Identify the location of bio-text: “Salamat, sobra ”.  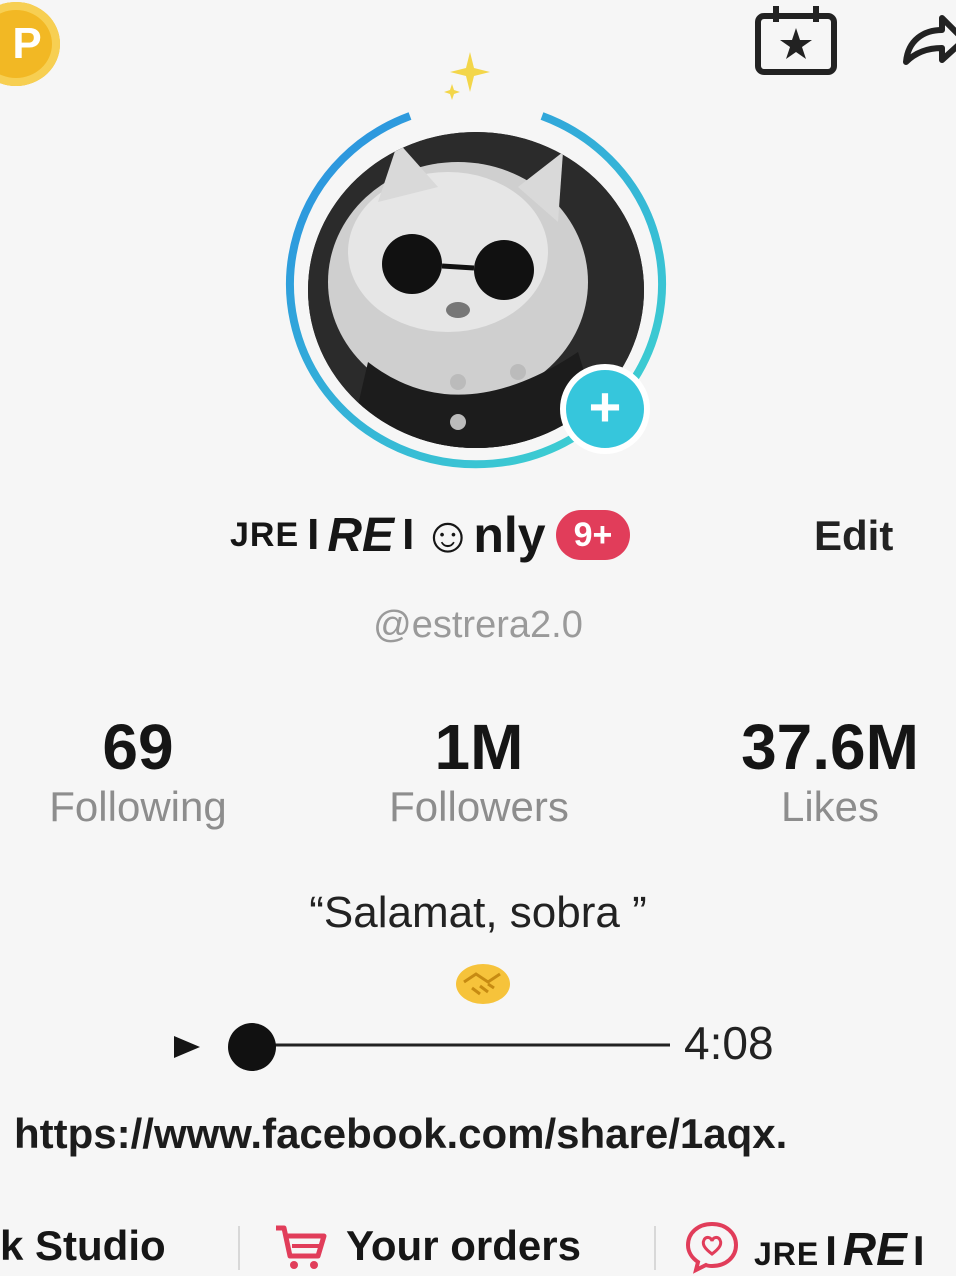
(478, 912).